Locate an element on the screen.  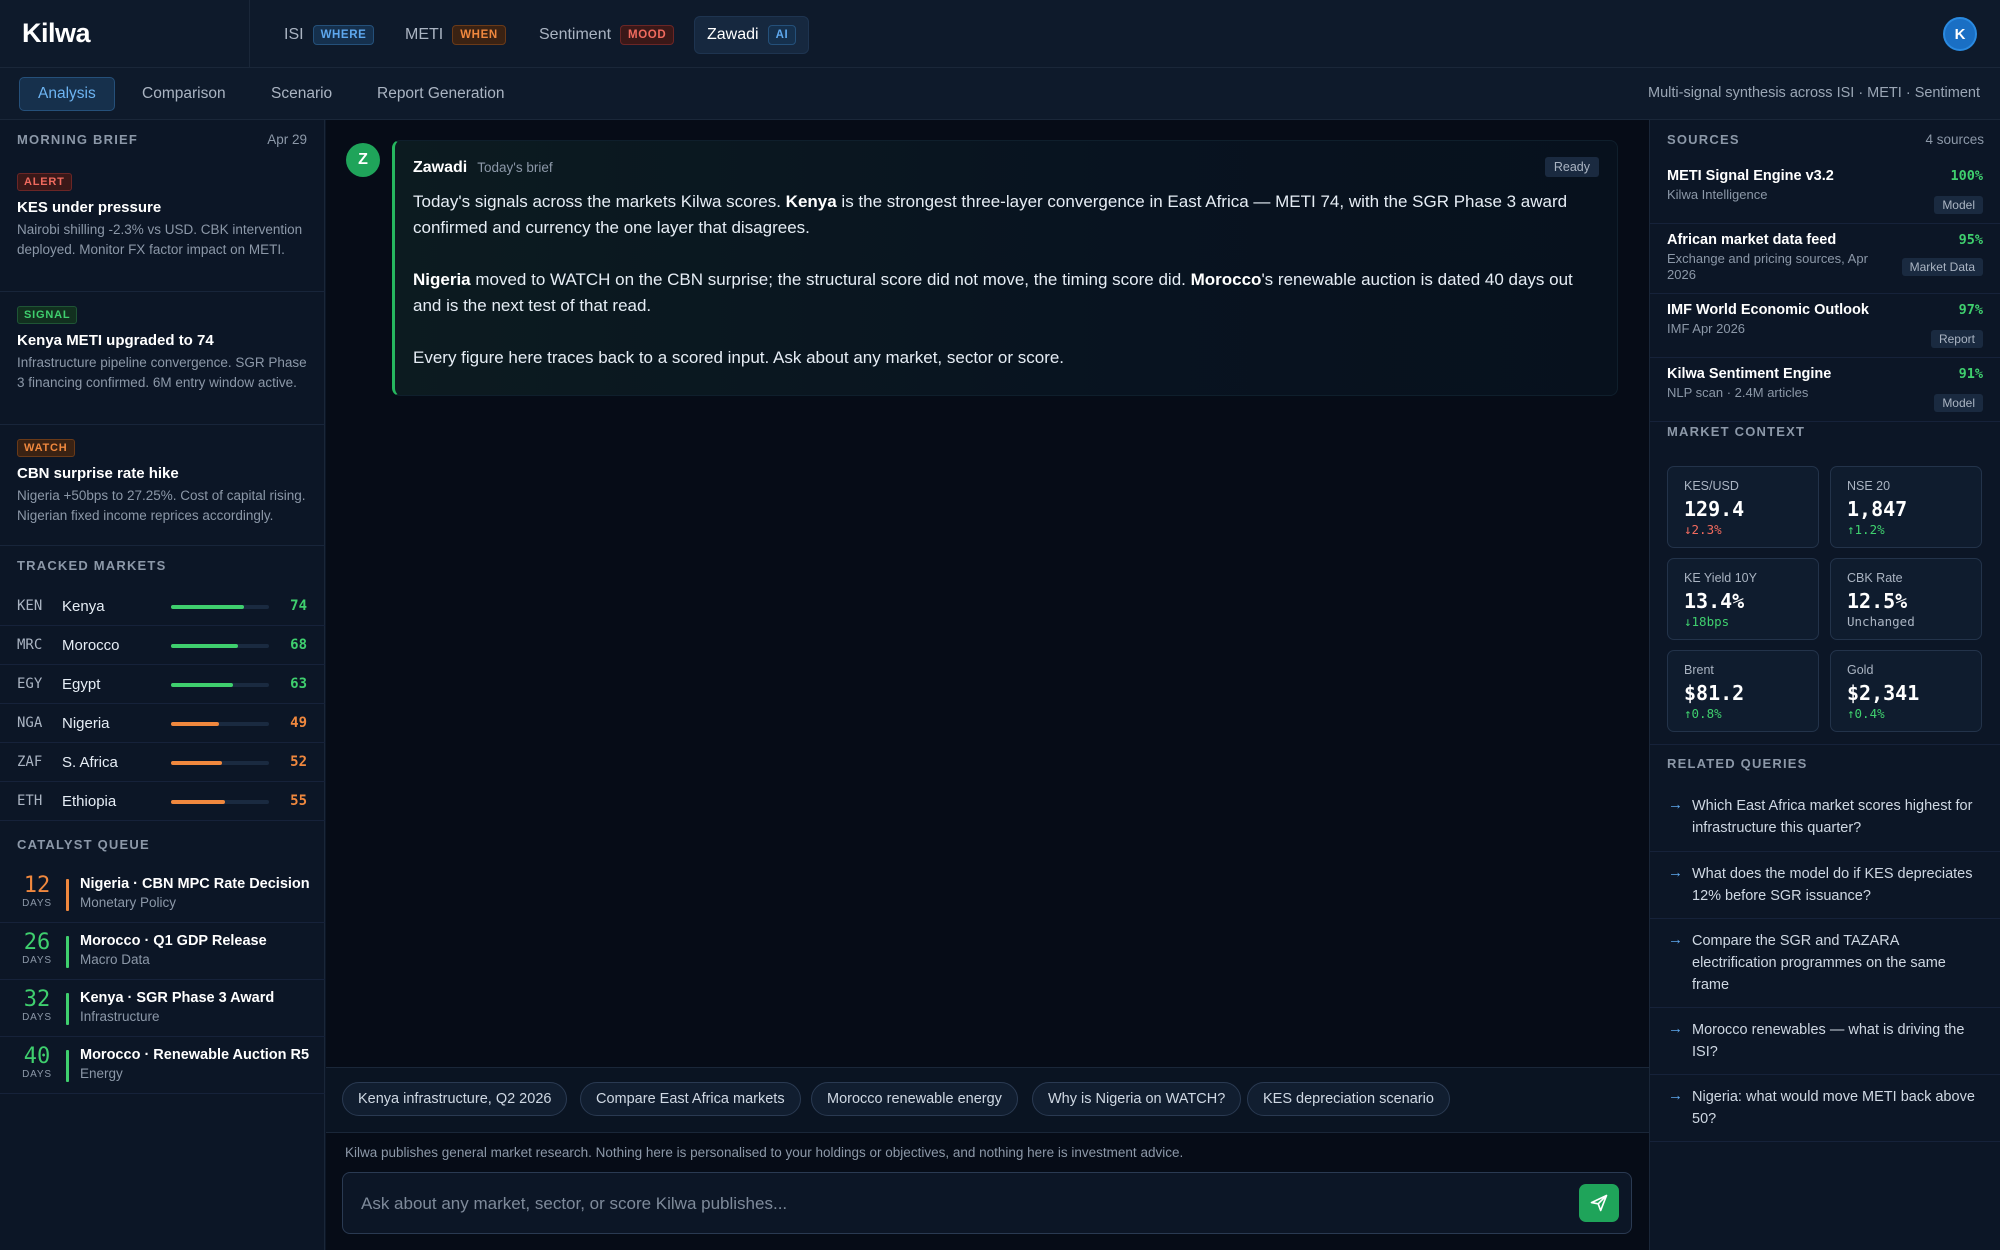
source-name: Kilwa Sentiment Engine is located at coordinates (1749, 374).